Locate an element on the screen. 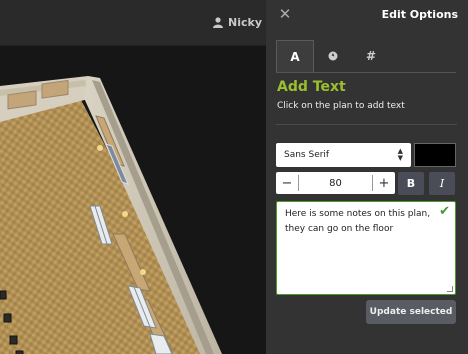 The height and width of the screenshot is (354, 468). tab-grid: # is located at coordinates (371, 56).